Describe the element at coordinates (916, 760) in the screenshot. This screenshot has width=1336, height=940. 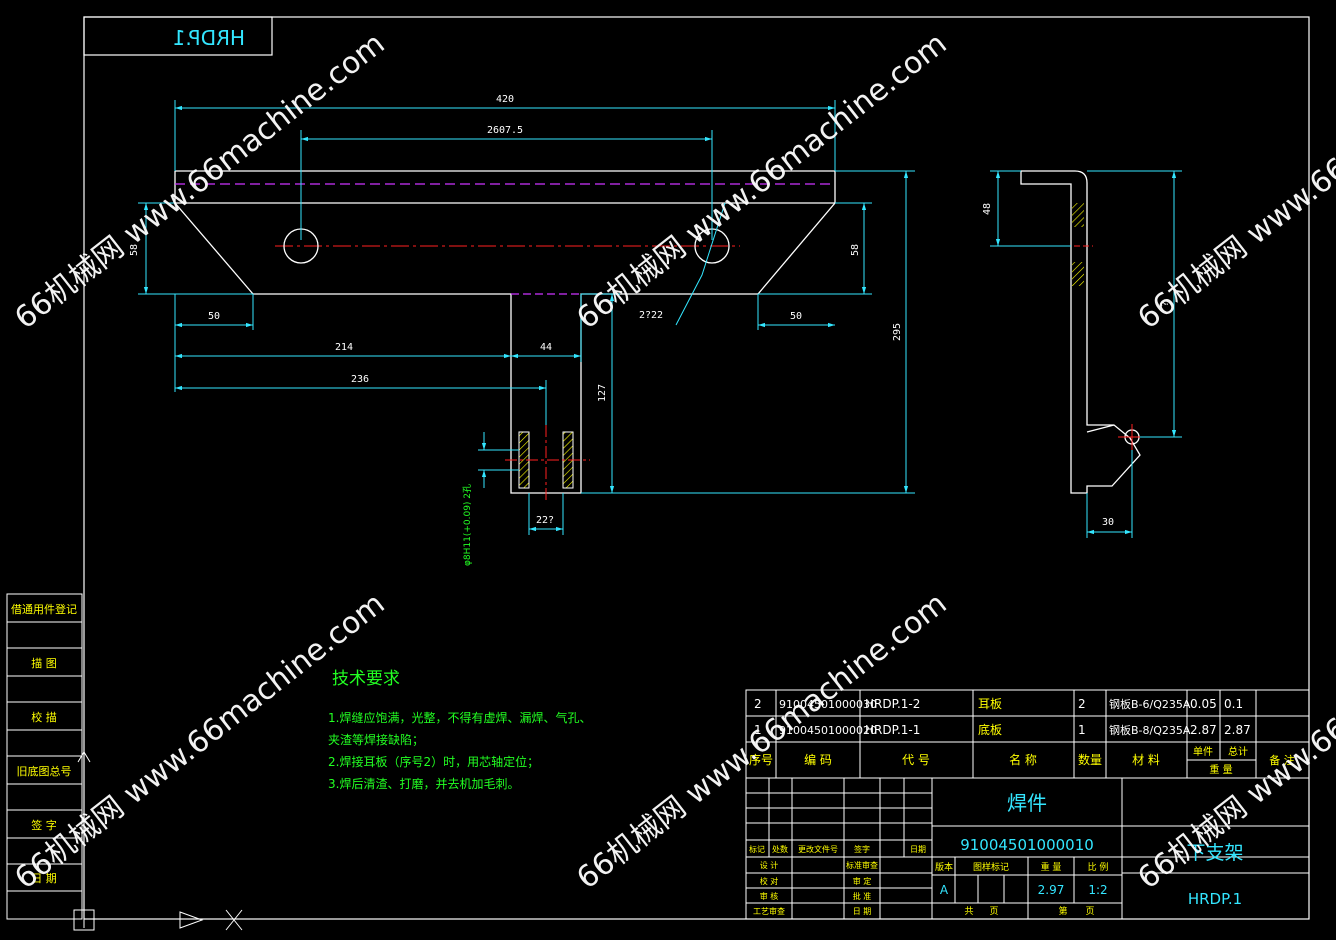
I see `bom-h-ref: 代 号` at that location.